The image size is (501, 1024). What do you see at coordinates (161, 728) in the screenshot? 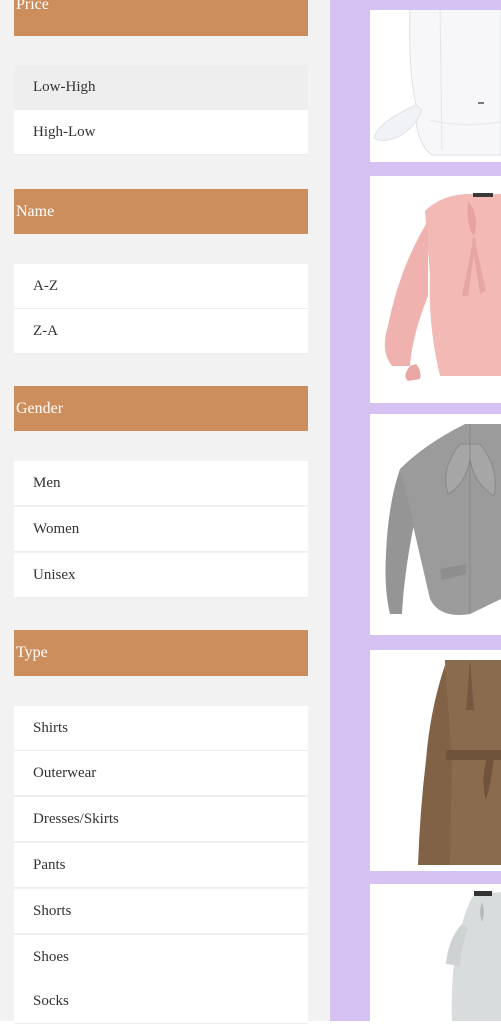
I see `type-option-shirts: Shirts` at bounding box center [161, 728].